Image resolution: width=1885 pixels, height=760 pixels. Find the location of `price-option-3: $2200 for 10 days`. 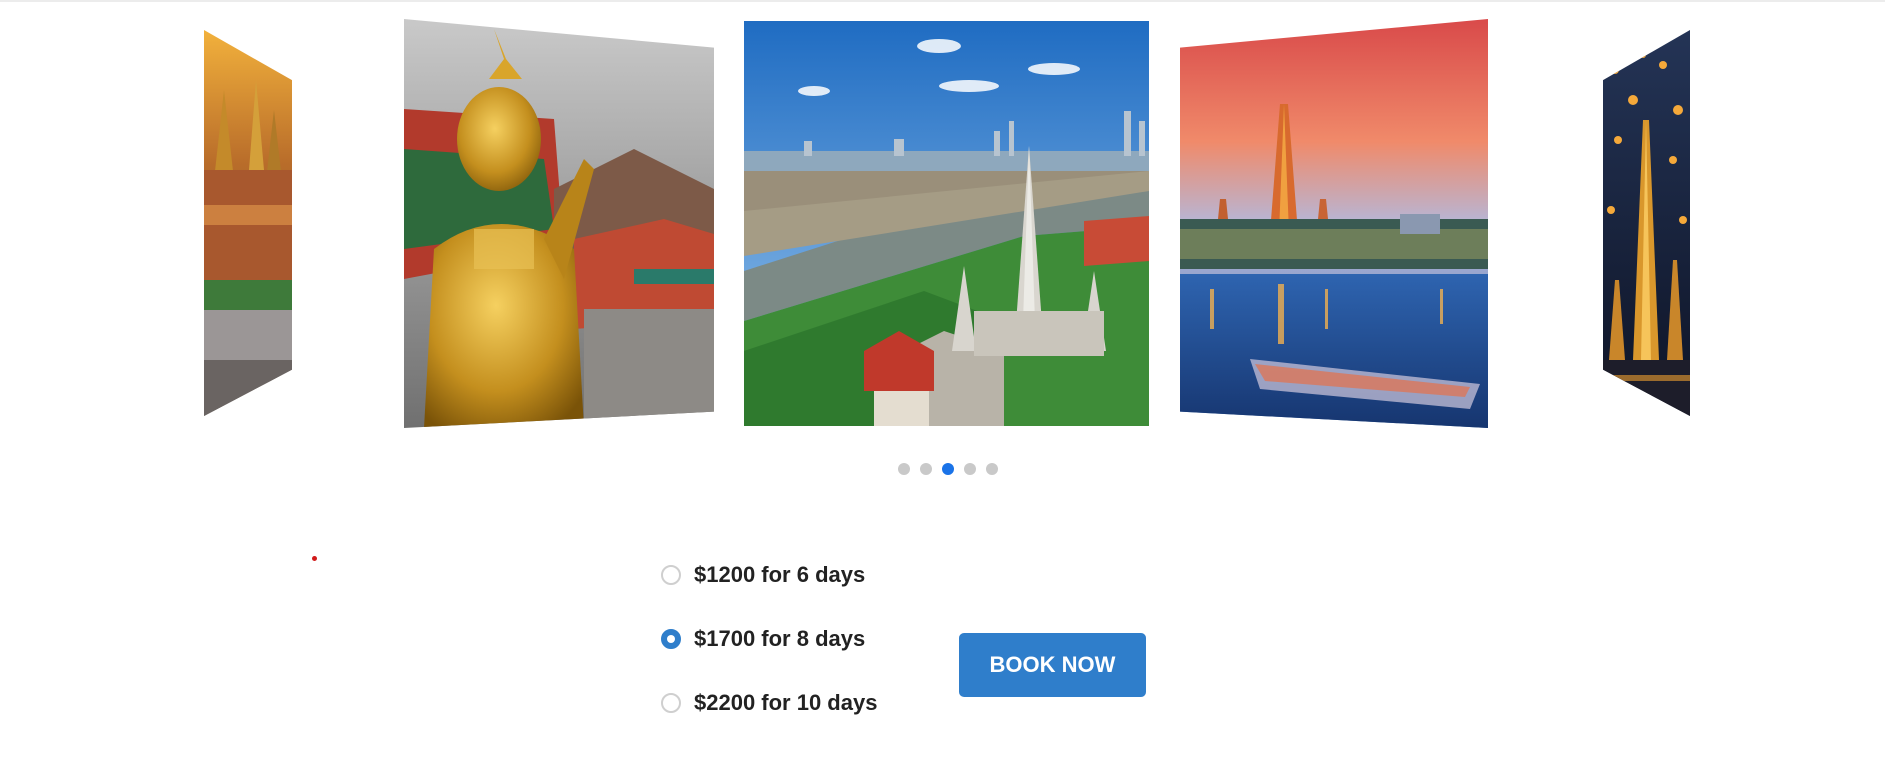

price-option-3: $2200 for 10 days is located at coordinates (769, 703).